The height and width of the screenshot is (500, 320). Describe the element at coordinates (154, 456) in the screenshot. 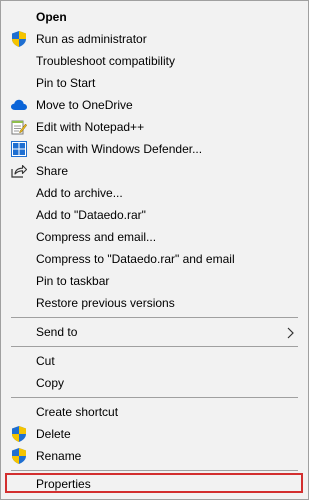

I see `menu-item-rename: Rename` at that location.